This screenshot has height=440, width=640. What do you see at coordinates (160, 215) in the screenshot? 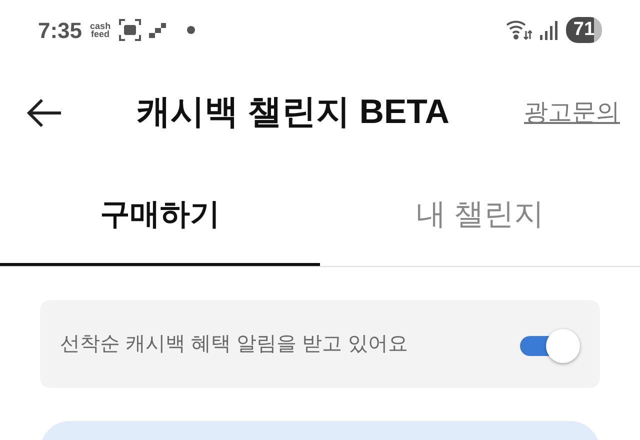
I see `tab: 구매하기` at bounding box center [160, 215].